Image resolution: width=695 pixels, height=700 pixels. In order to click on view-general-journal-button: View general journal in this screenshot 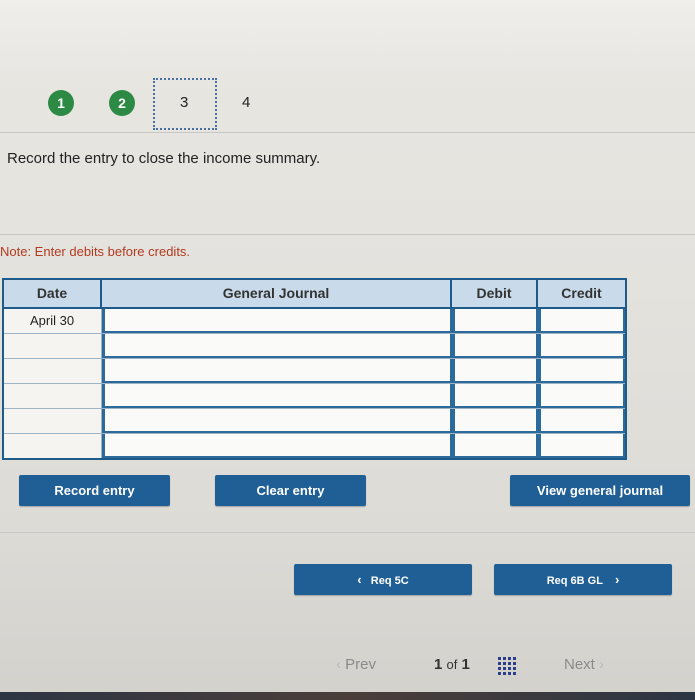, I will do `click(600, 490)`.